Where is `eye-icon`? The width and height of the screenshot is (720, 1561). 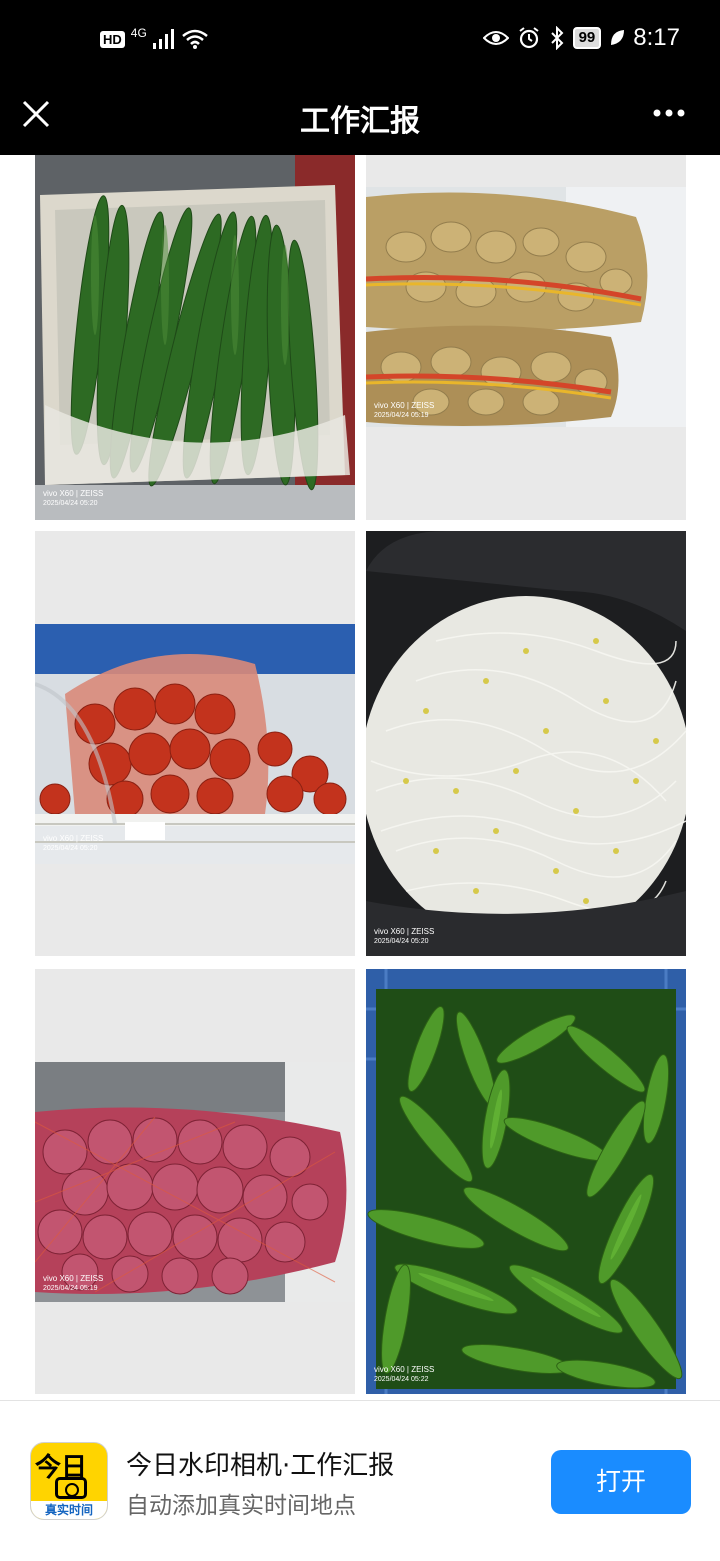
eye-icon is located at coordinates (495, 38).